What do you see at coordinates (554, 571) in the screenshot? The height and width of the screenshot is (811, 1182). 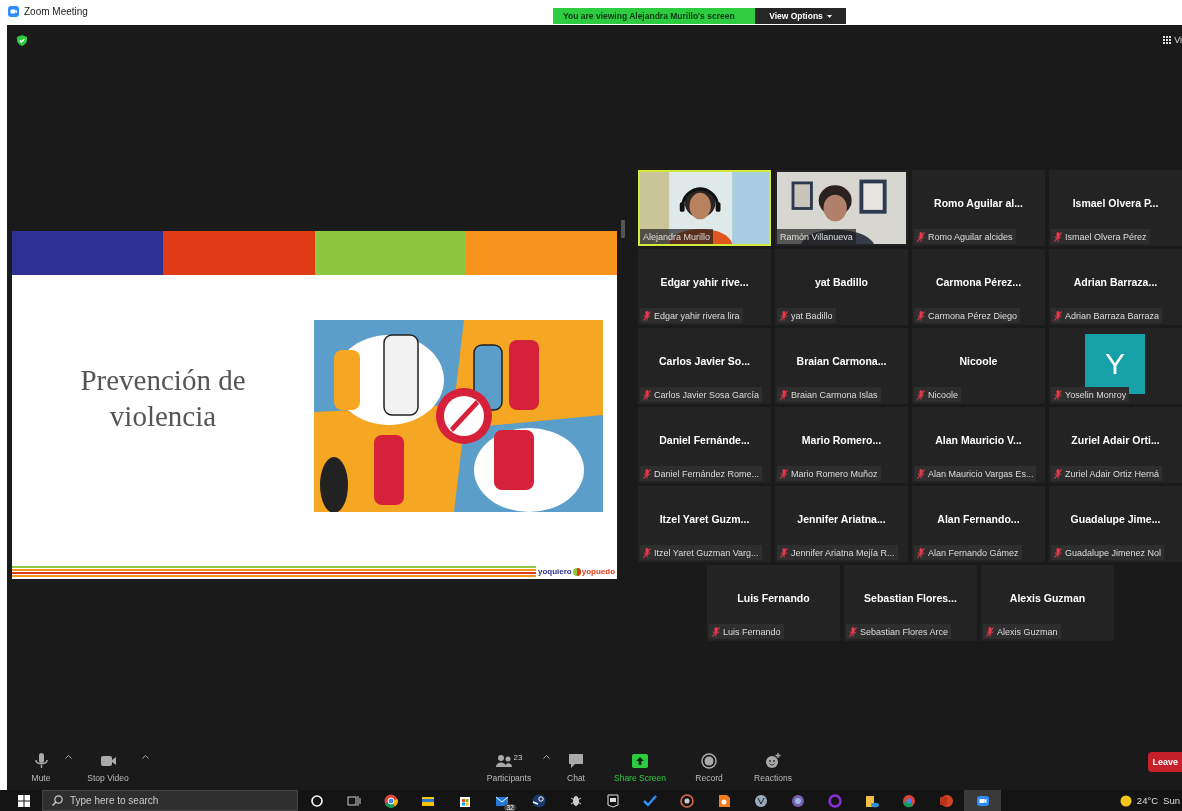 I see `logo-text: yoquiero` at bounding box center [554, 571].